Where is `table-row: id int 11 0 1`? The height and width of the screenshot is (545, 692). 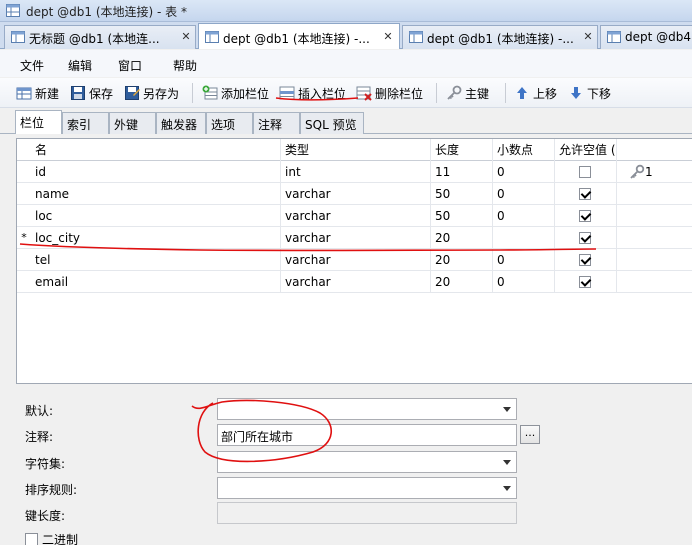 table-row: id int 11 0 1 is located at coordinates (354, 172).